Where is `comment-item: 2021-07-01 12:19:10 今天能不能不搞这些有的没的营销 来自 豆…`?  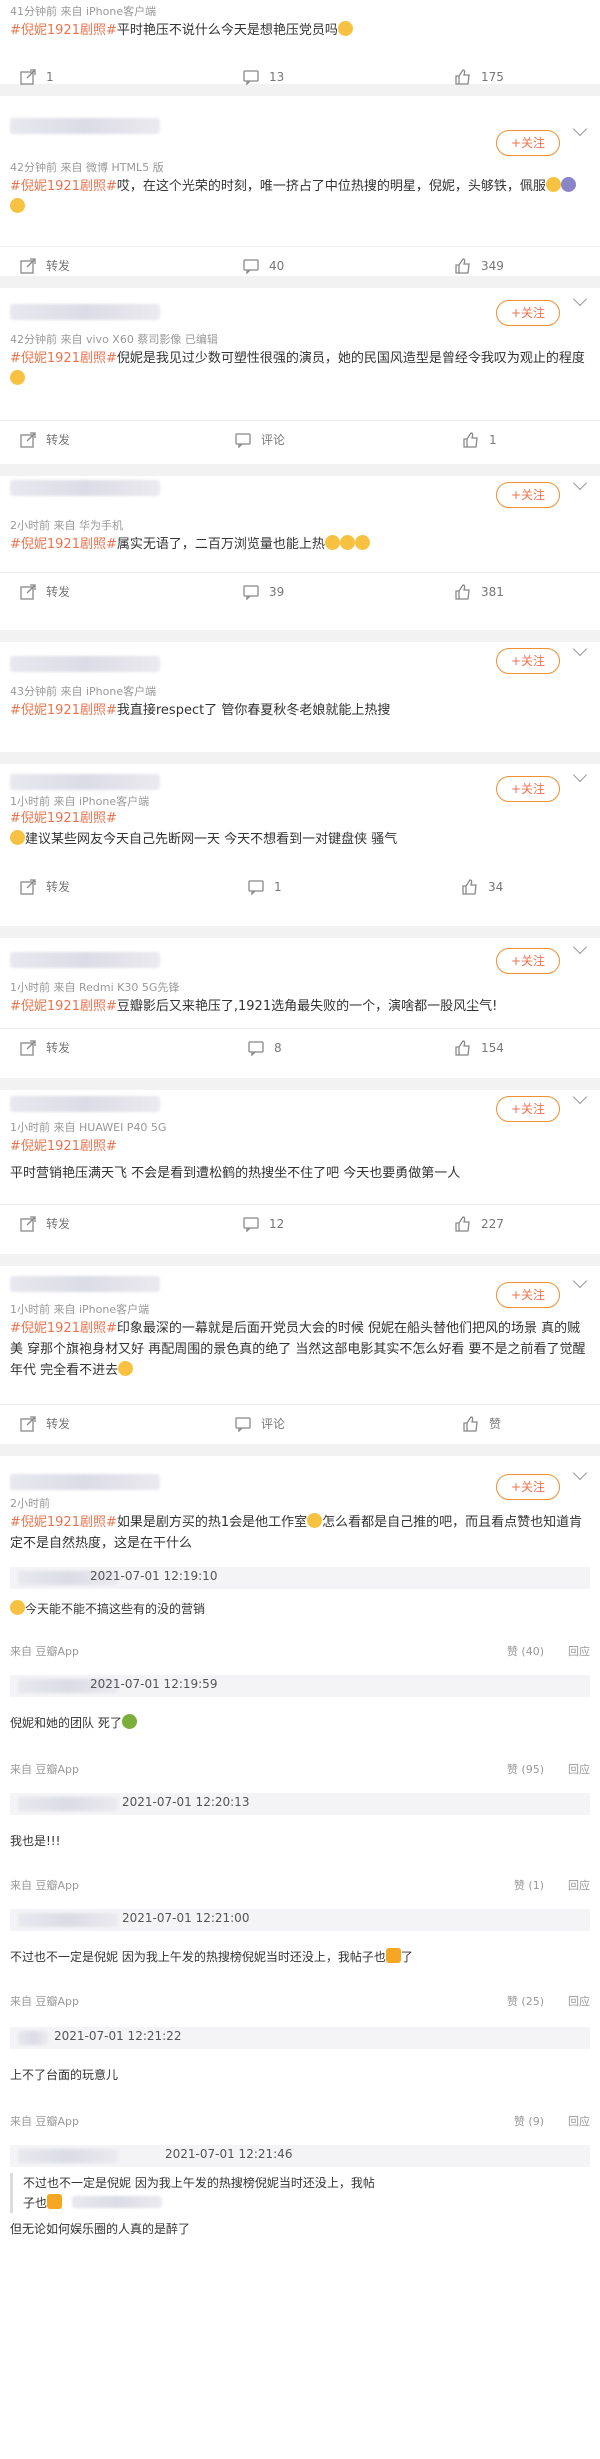
comment-item: 2021-07-01 12:19:10 今天能不能不搞这些有的没的营销 来自 豆… is located at coordinates (300, 1621).